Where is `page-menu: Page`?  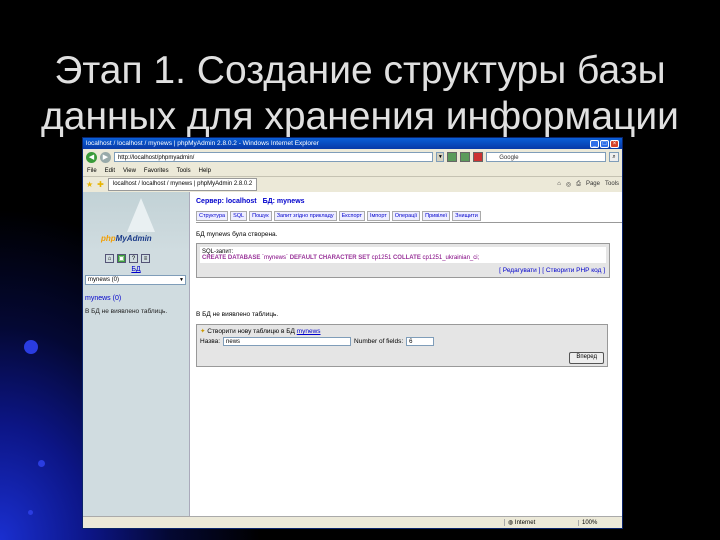 page-menu: Page is located at coordinates (593, 184).